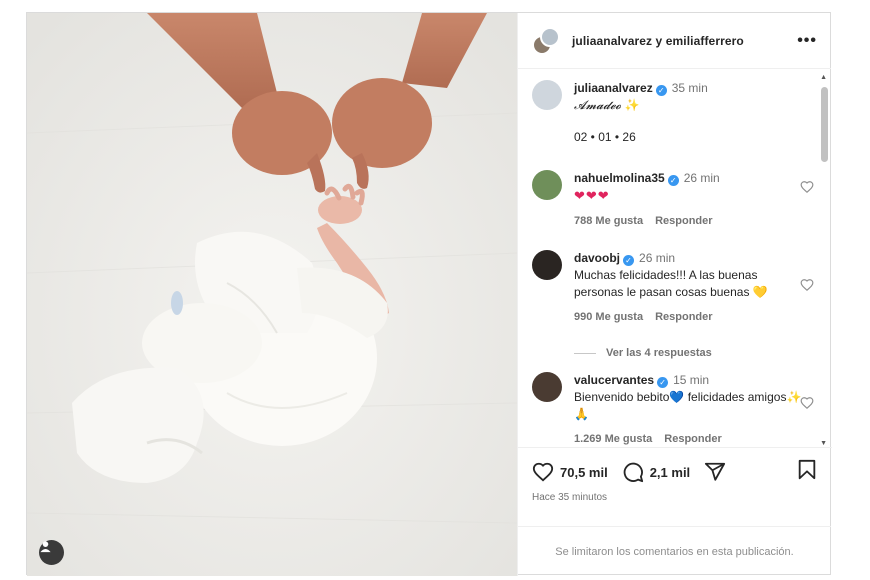 The width and height of the screenshot is (870, 580). Describe the element at coordinates (608, 221) in the screenshot. I see `comment-likes: 788 Me gusta` at that location.